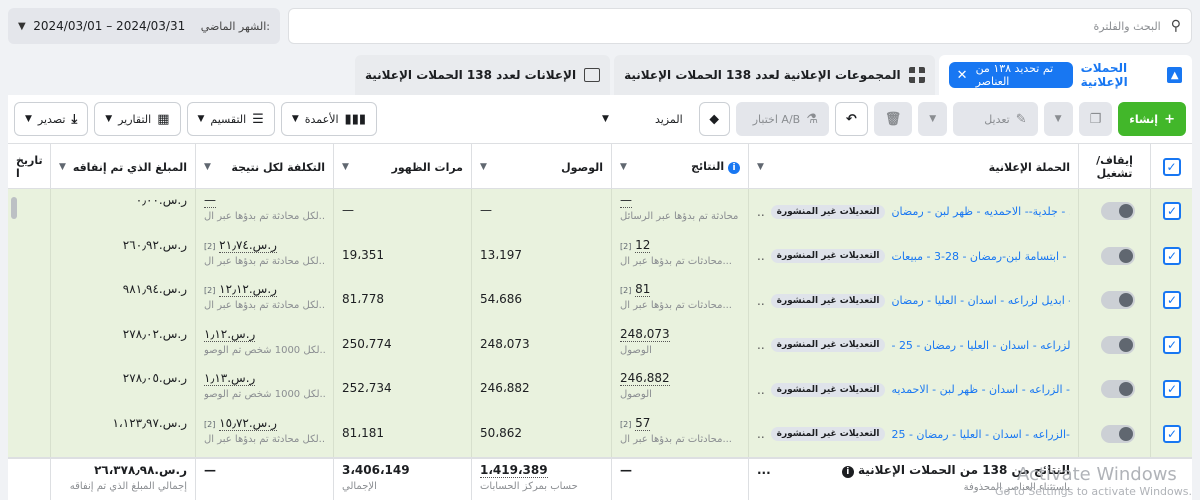  I want to click on spent-cell: ر.س.٢٧٨٫٠٥, so click(122, 389).